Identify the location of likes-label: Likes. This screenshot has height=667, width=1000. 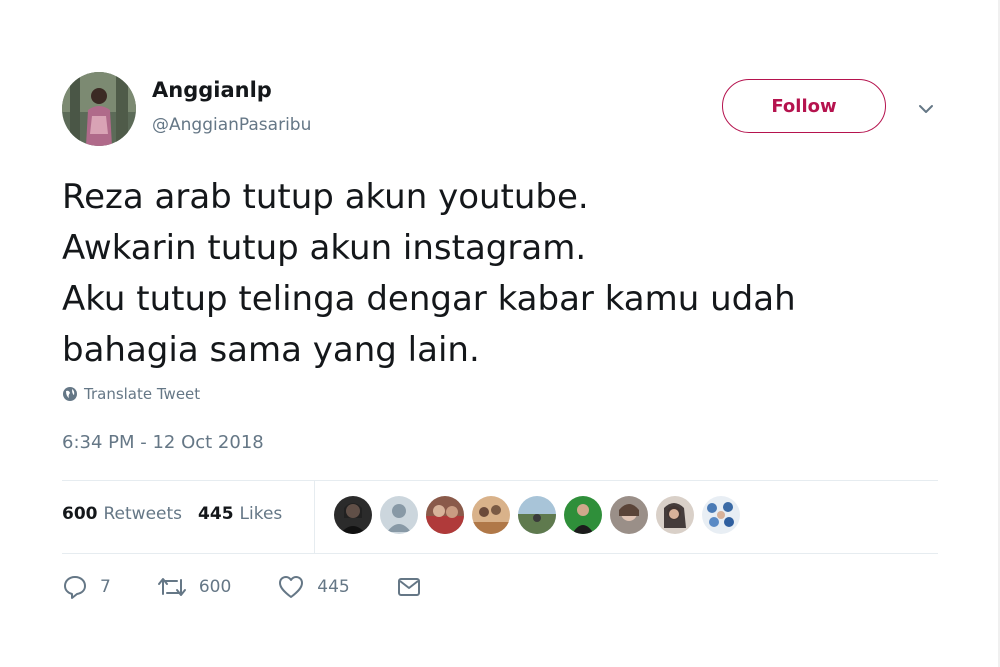
(261, 514).